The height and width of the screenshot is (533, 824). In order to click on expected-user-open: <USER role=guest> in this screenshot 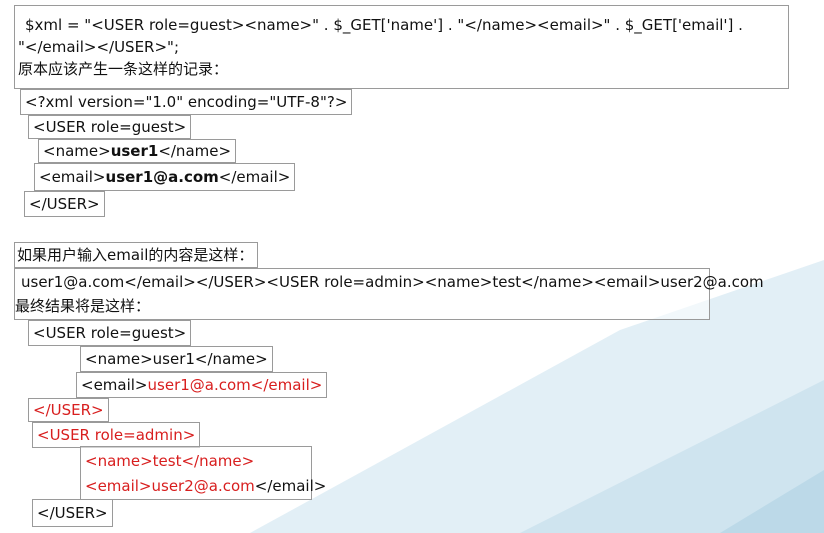, I will do `click(110, 127)`.